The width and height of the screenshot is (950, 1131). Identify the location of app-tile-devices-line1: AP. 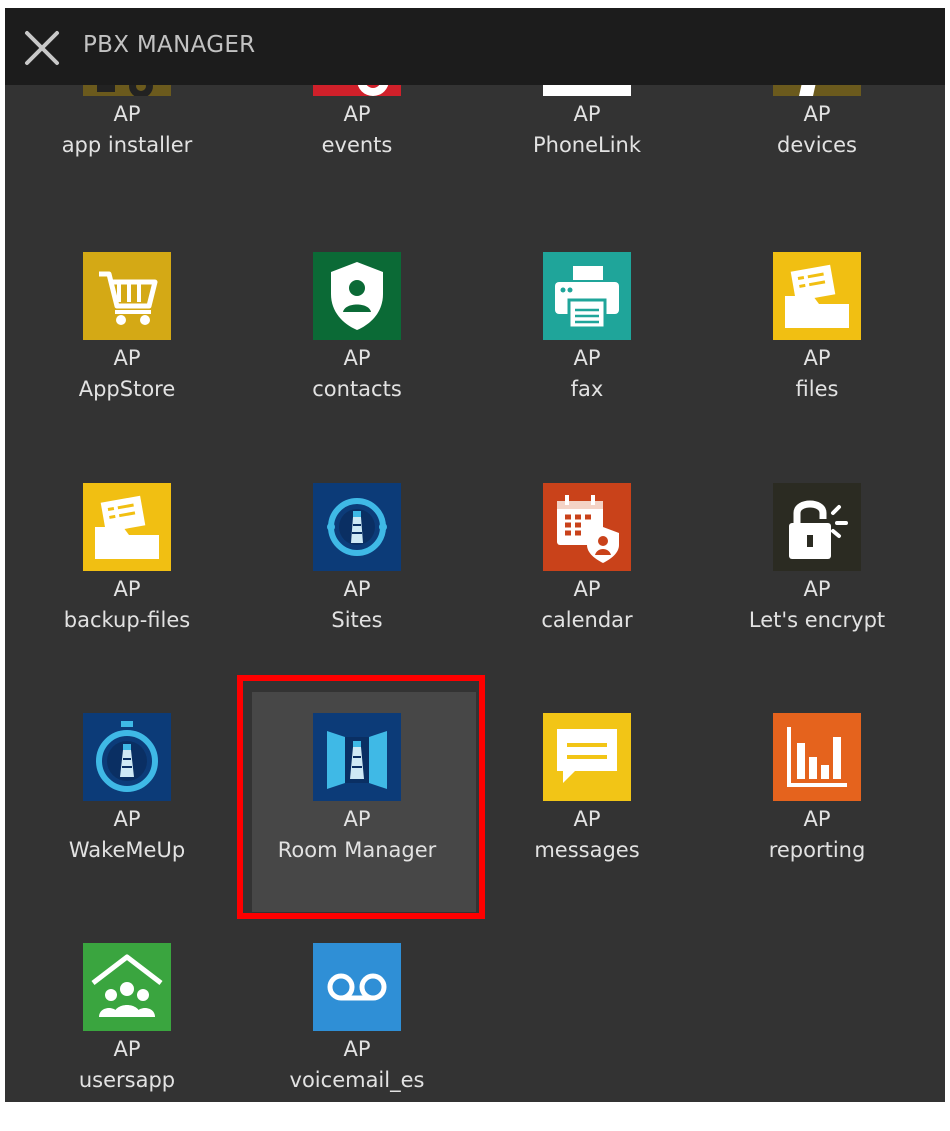
(817, 114).